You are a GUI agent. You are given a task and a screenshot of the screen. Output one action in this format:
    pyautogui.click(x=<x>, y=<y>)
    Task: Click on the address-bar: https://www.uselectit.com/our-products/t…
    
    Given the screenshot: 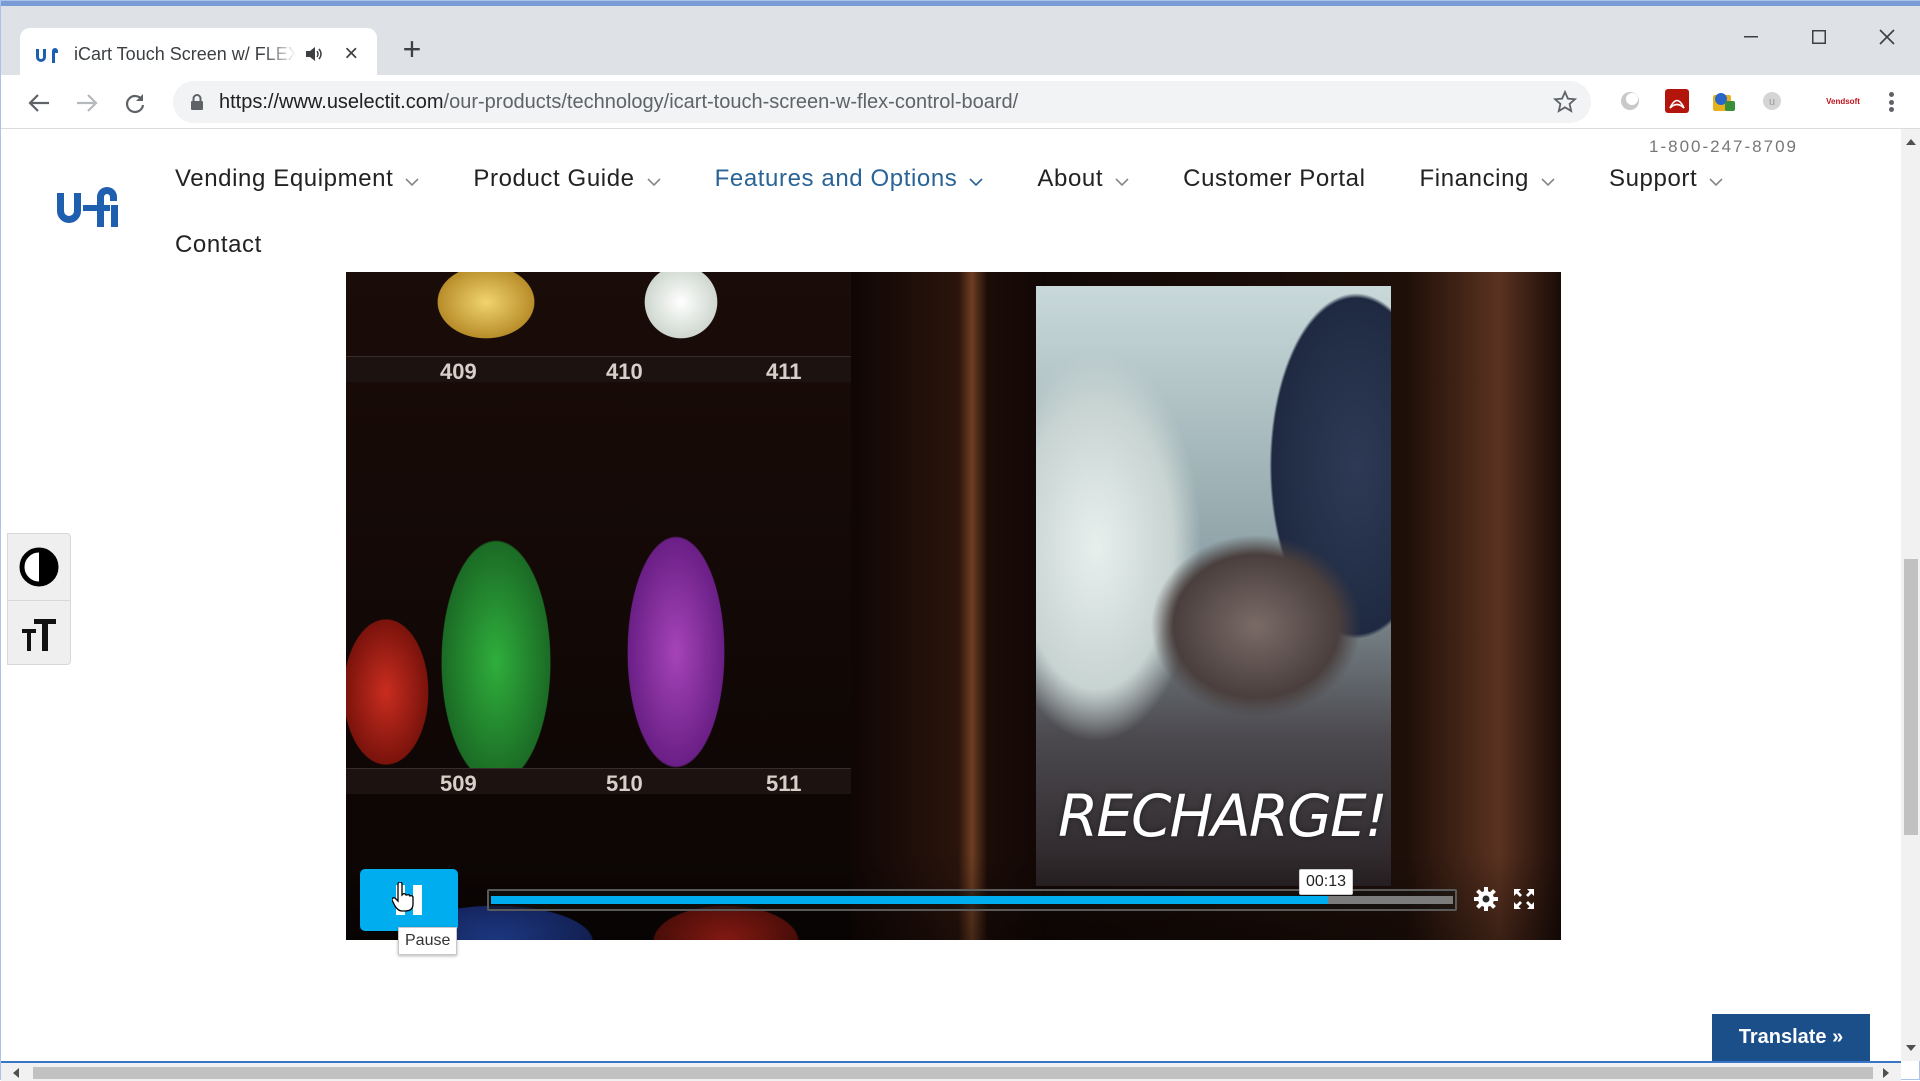 What is the action you would take?
    pyautogui.click(x=882, y=102)
    